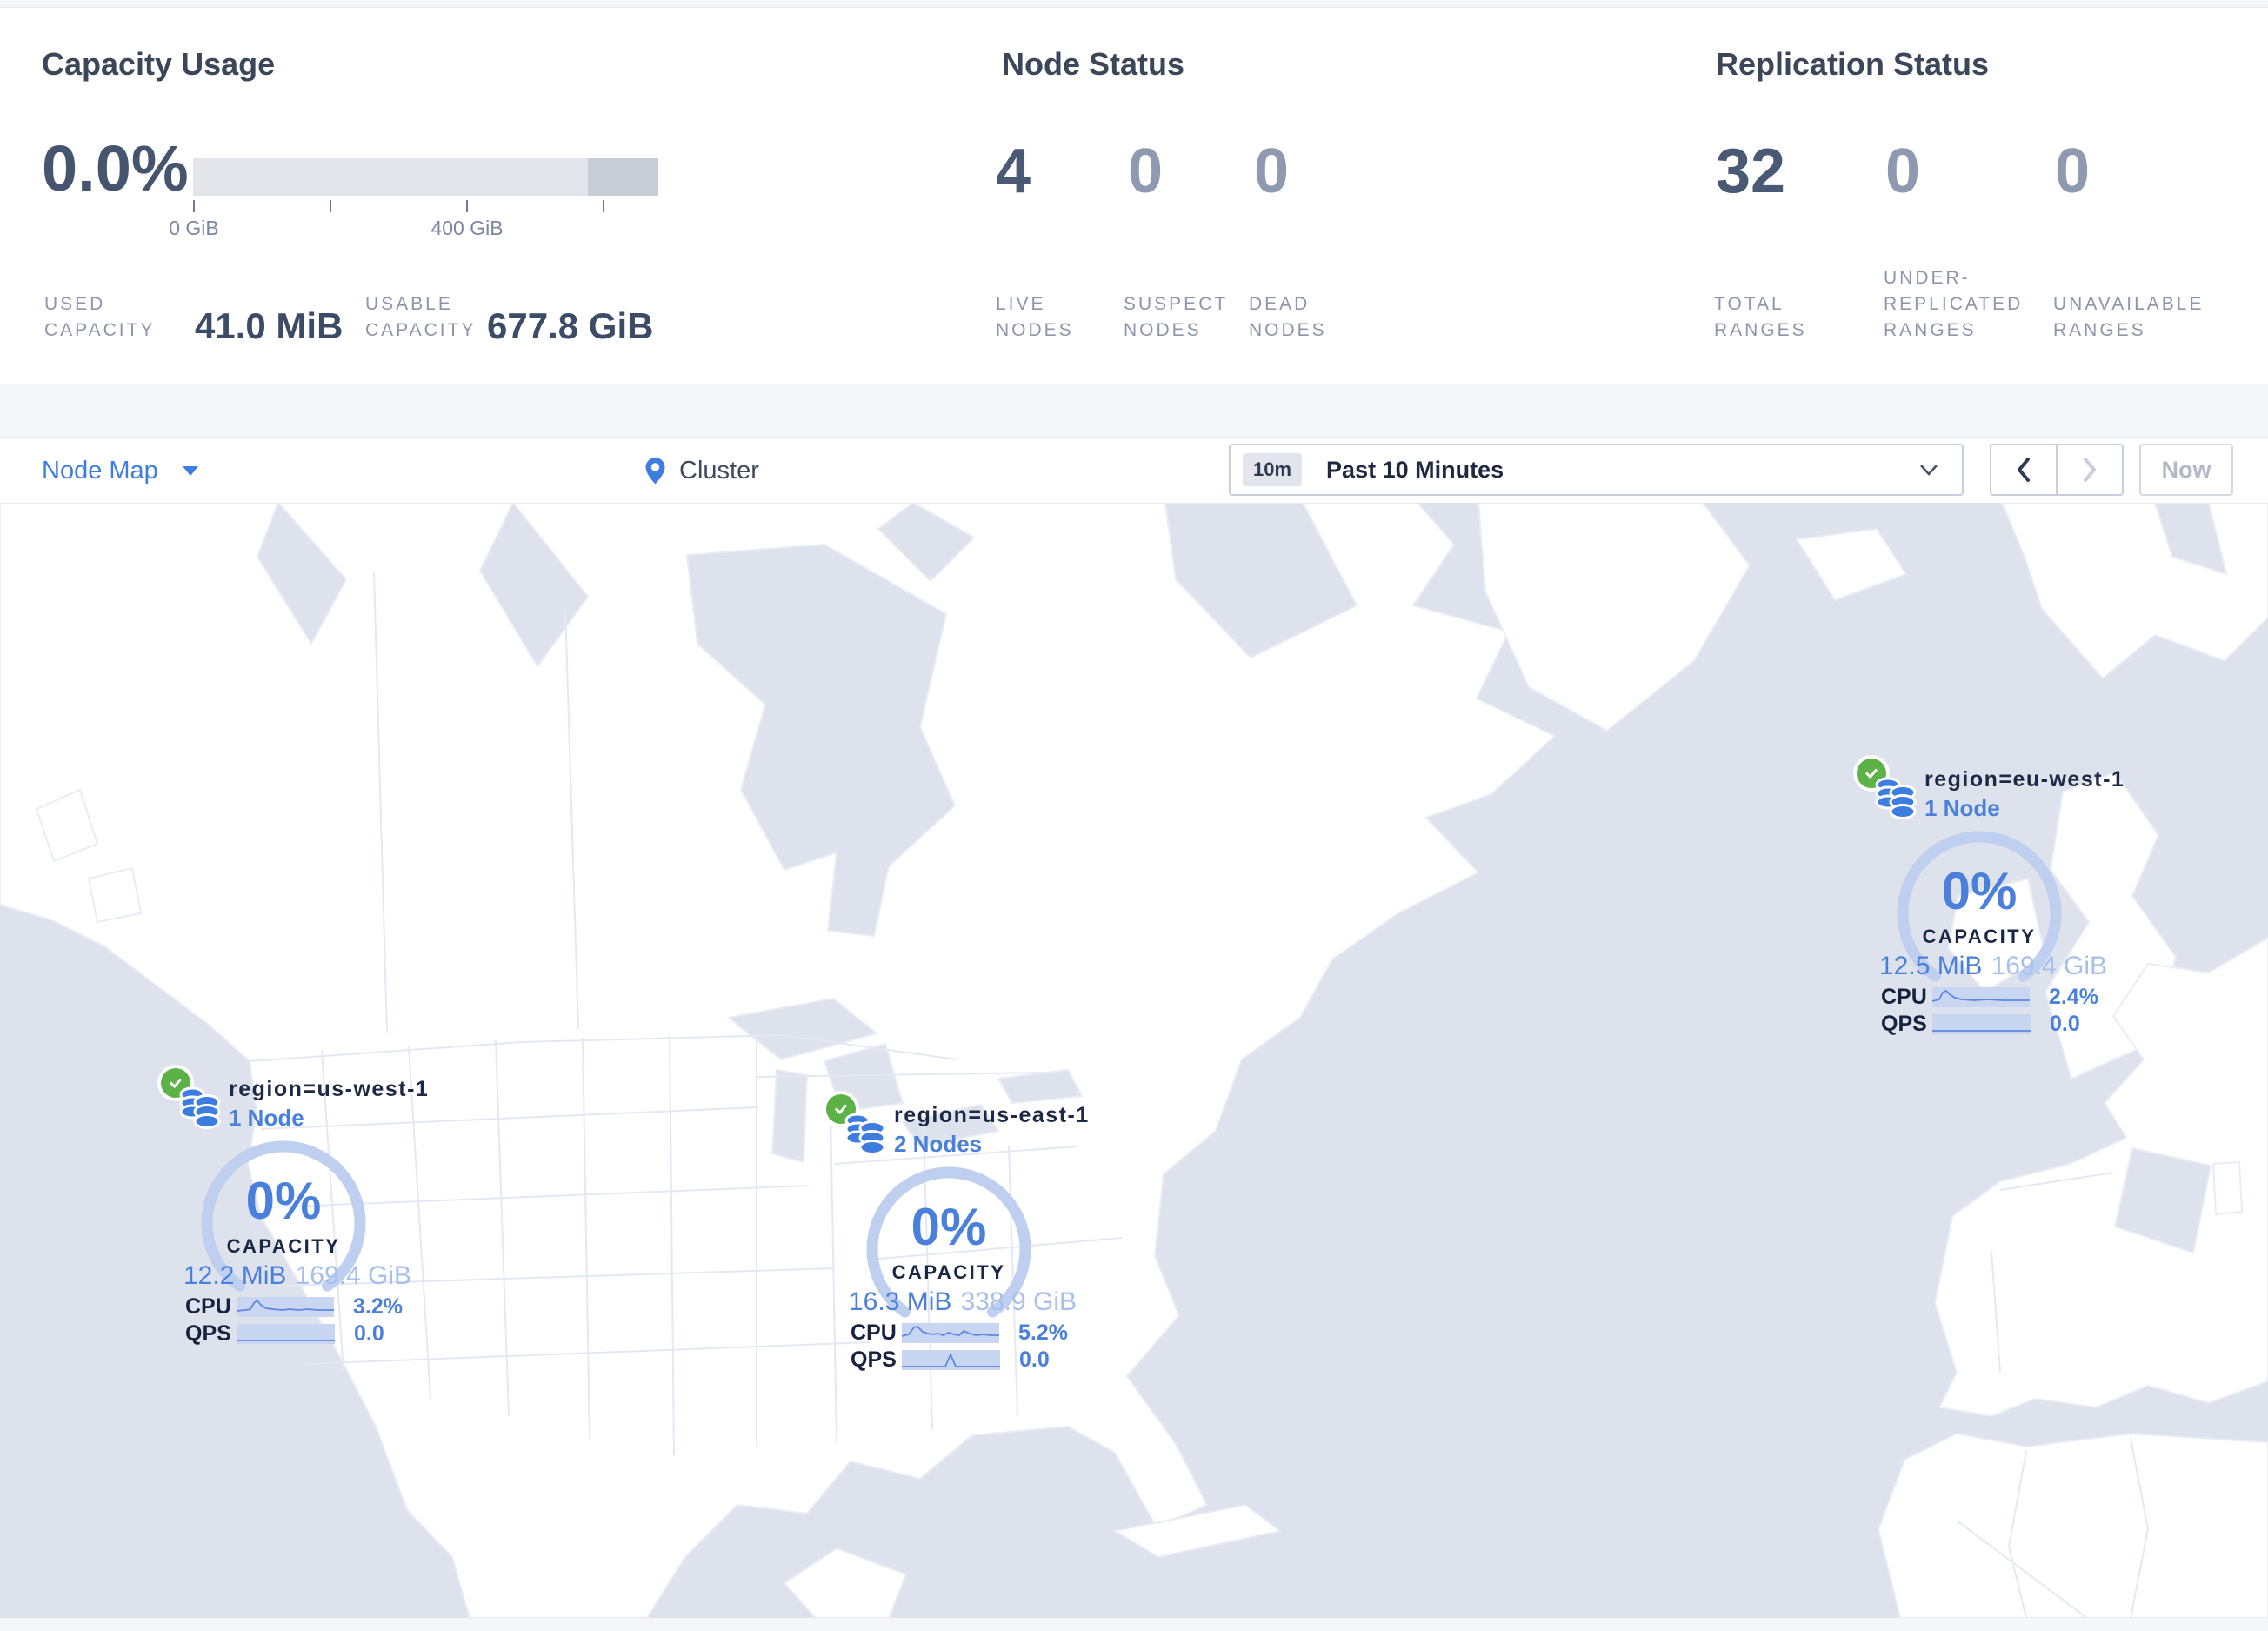 Image resolution: width=2268 pixels, height=1631 pixels. I want to click on node-status-title: Node Status, so click(1093, 64).